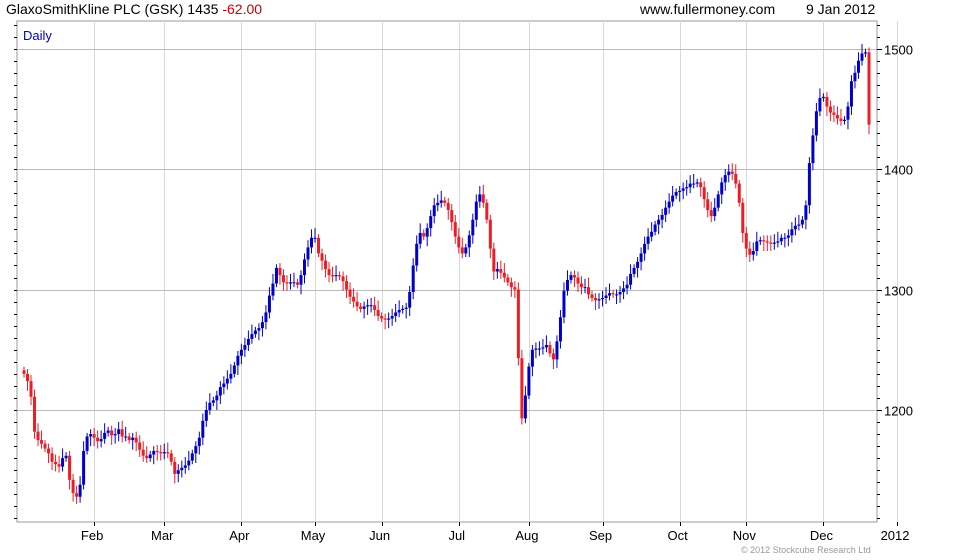 Image resolution: width=960 pixels, height=560 pixels. I want to click on x-tick-label: Jul, so click(456, 535).